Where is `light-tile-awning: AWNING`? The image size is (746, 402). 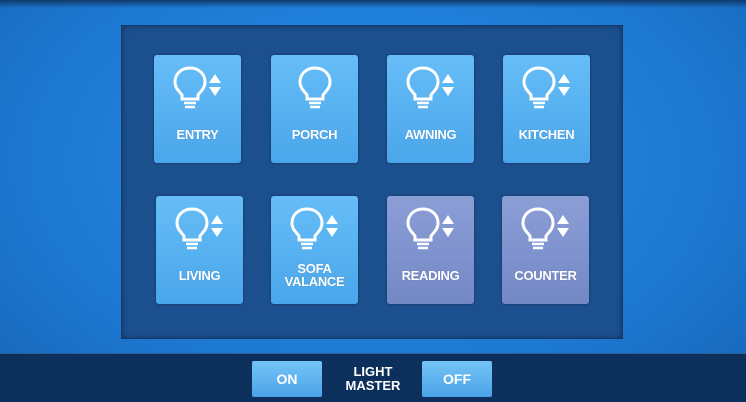 light-tile-awning: AWNING is located at coordinates (430, 109).